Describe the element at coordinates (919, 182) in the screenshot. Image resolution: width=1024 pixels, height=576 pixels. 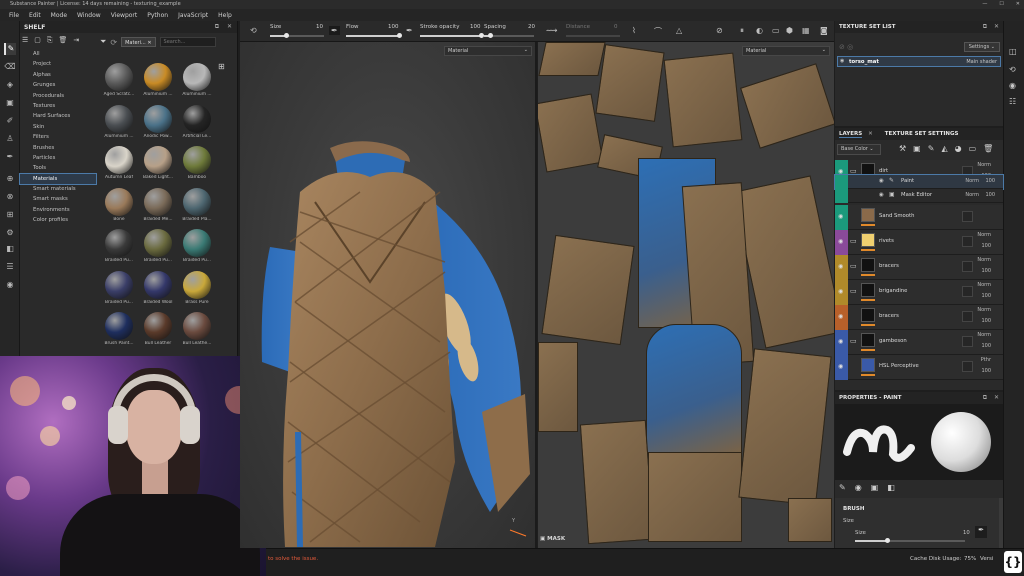
I see `layer-row: ◉ ✎ Paint Norm 100` at that location.